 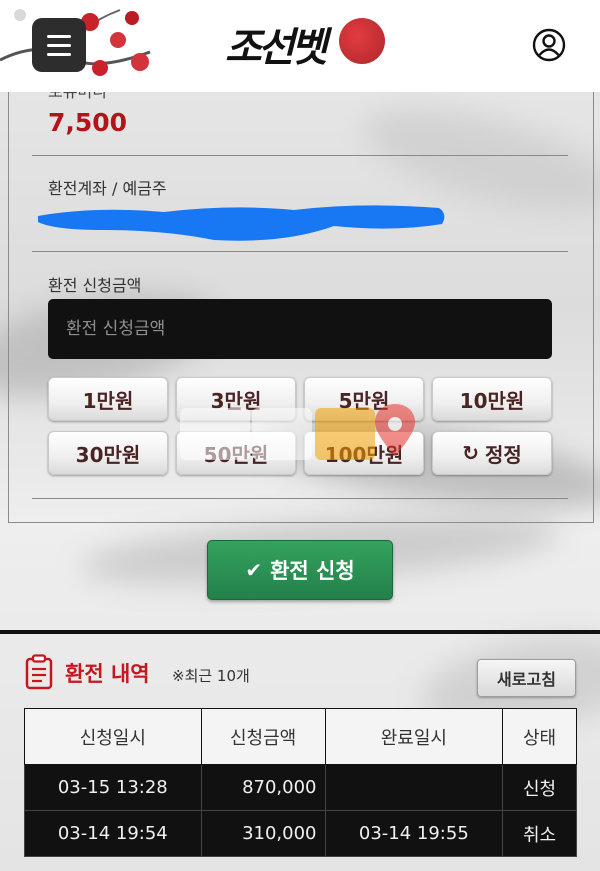 I want to click on menu-icon, so click(x=59, y=36).